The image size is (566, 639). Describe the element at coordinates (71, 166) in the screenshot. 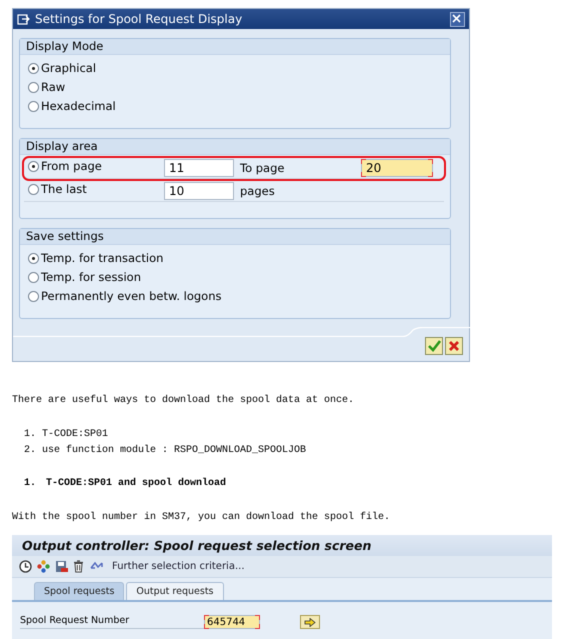

I see `radio-label: From page` at that location.